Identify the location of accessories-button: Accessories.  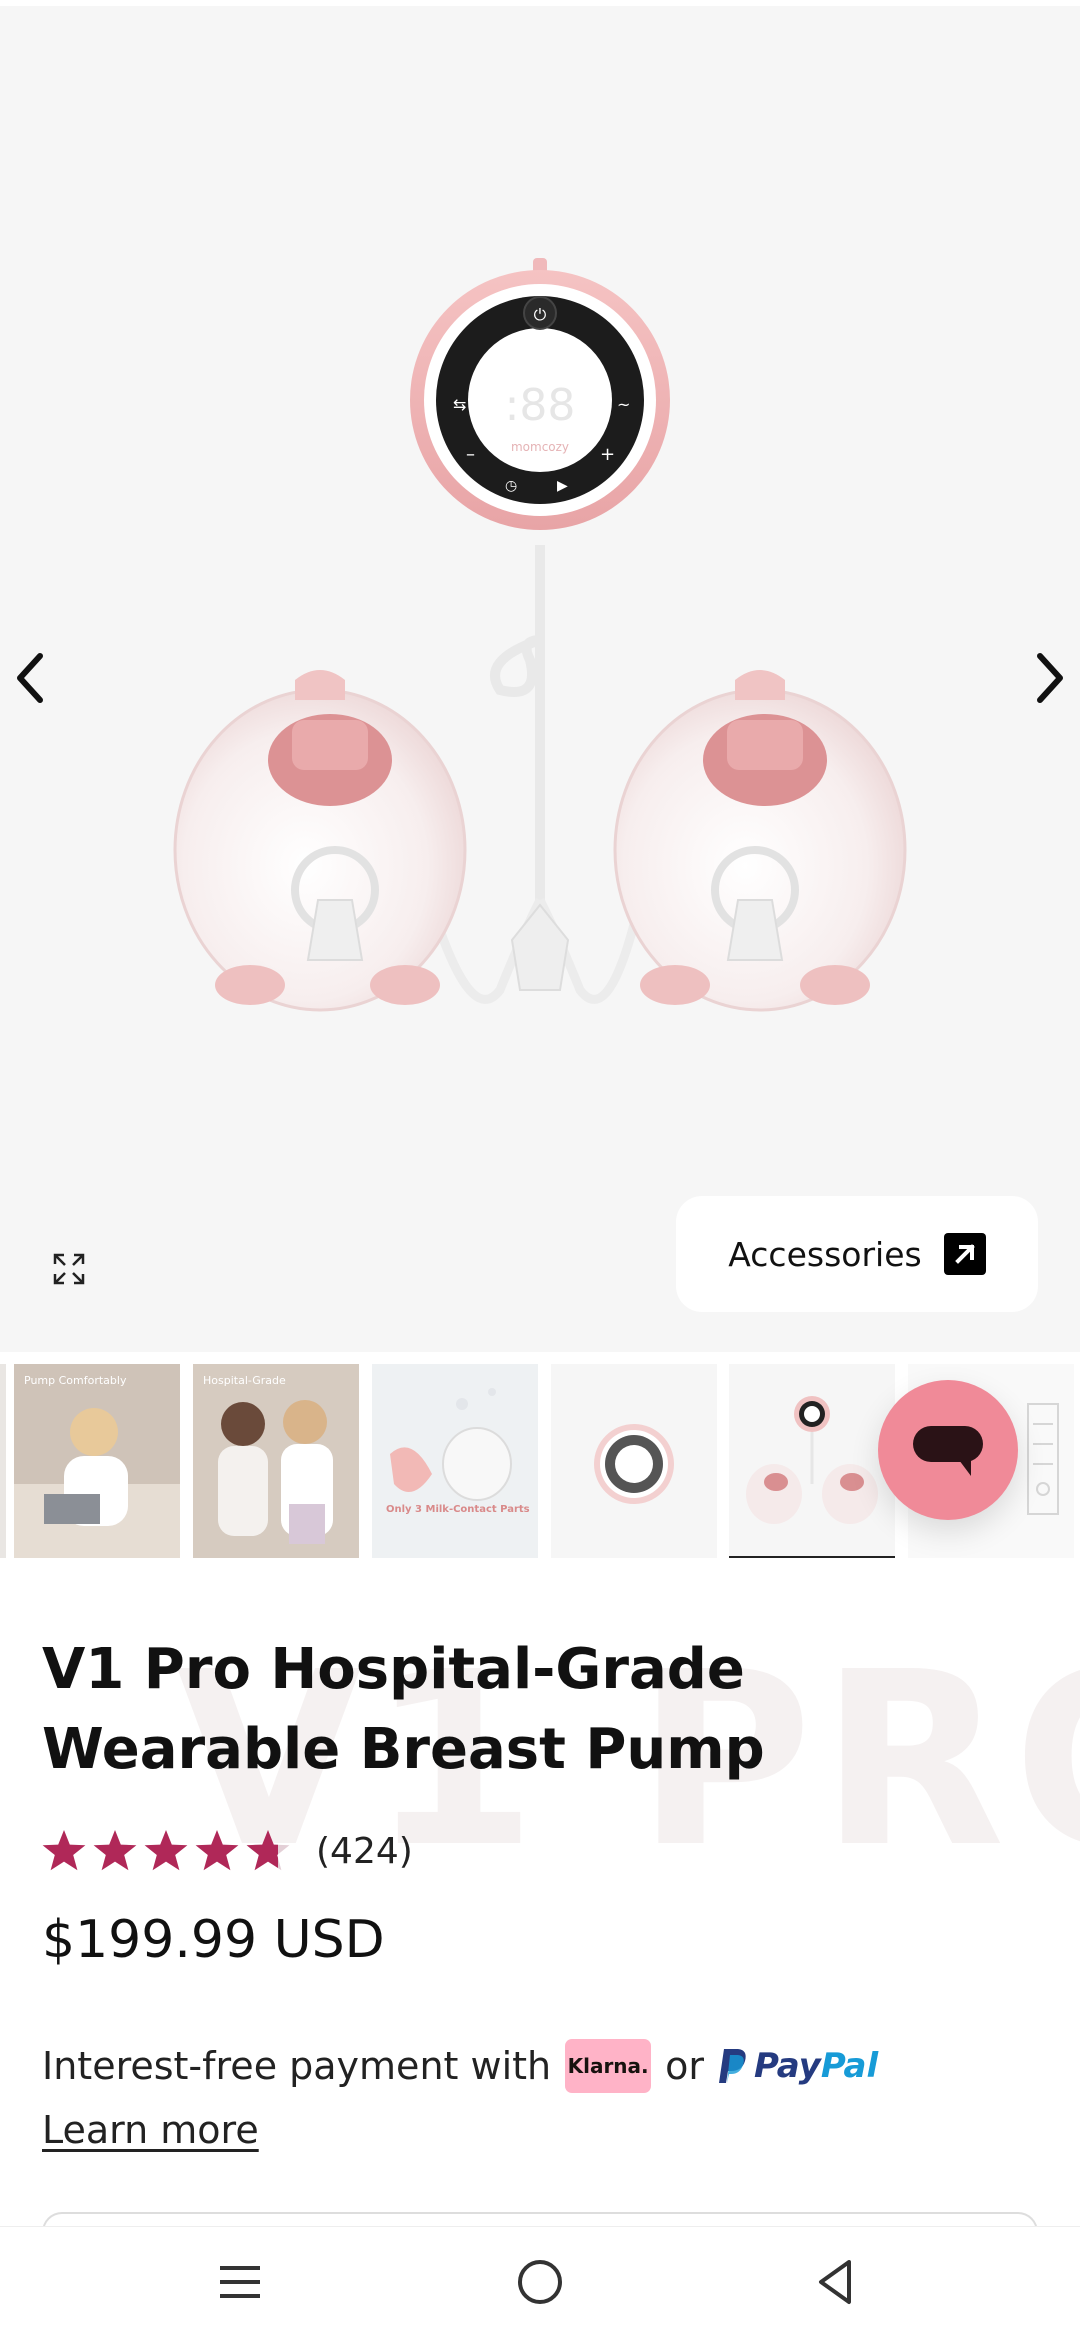
(857, 1254).